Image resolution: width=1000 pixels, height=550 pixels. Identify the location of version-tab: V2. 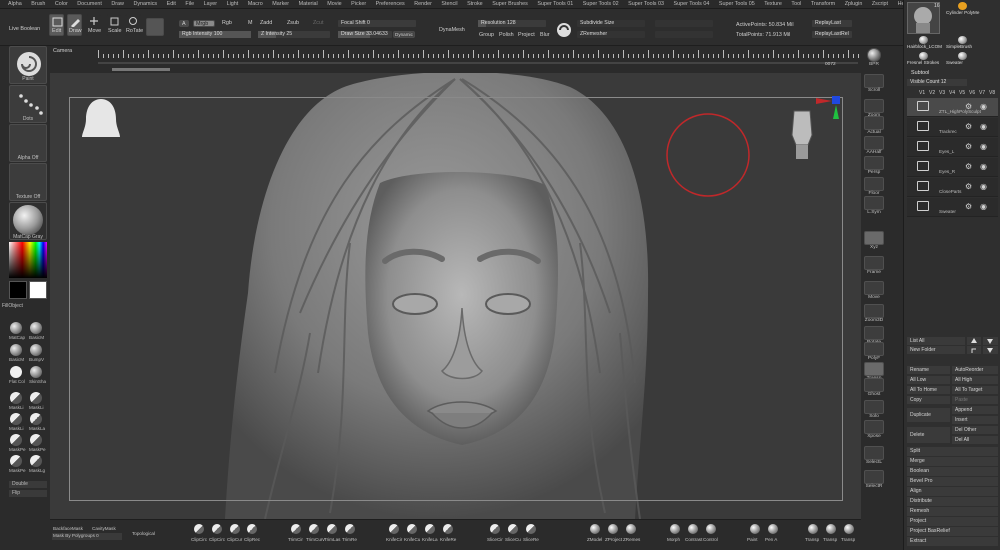
(932, 93).